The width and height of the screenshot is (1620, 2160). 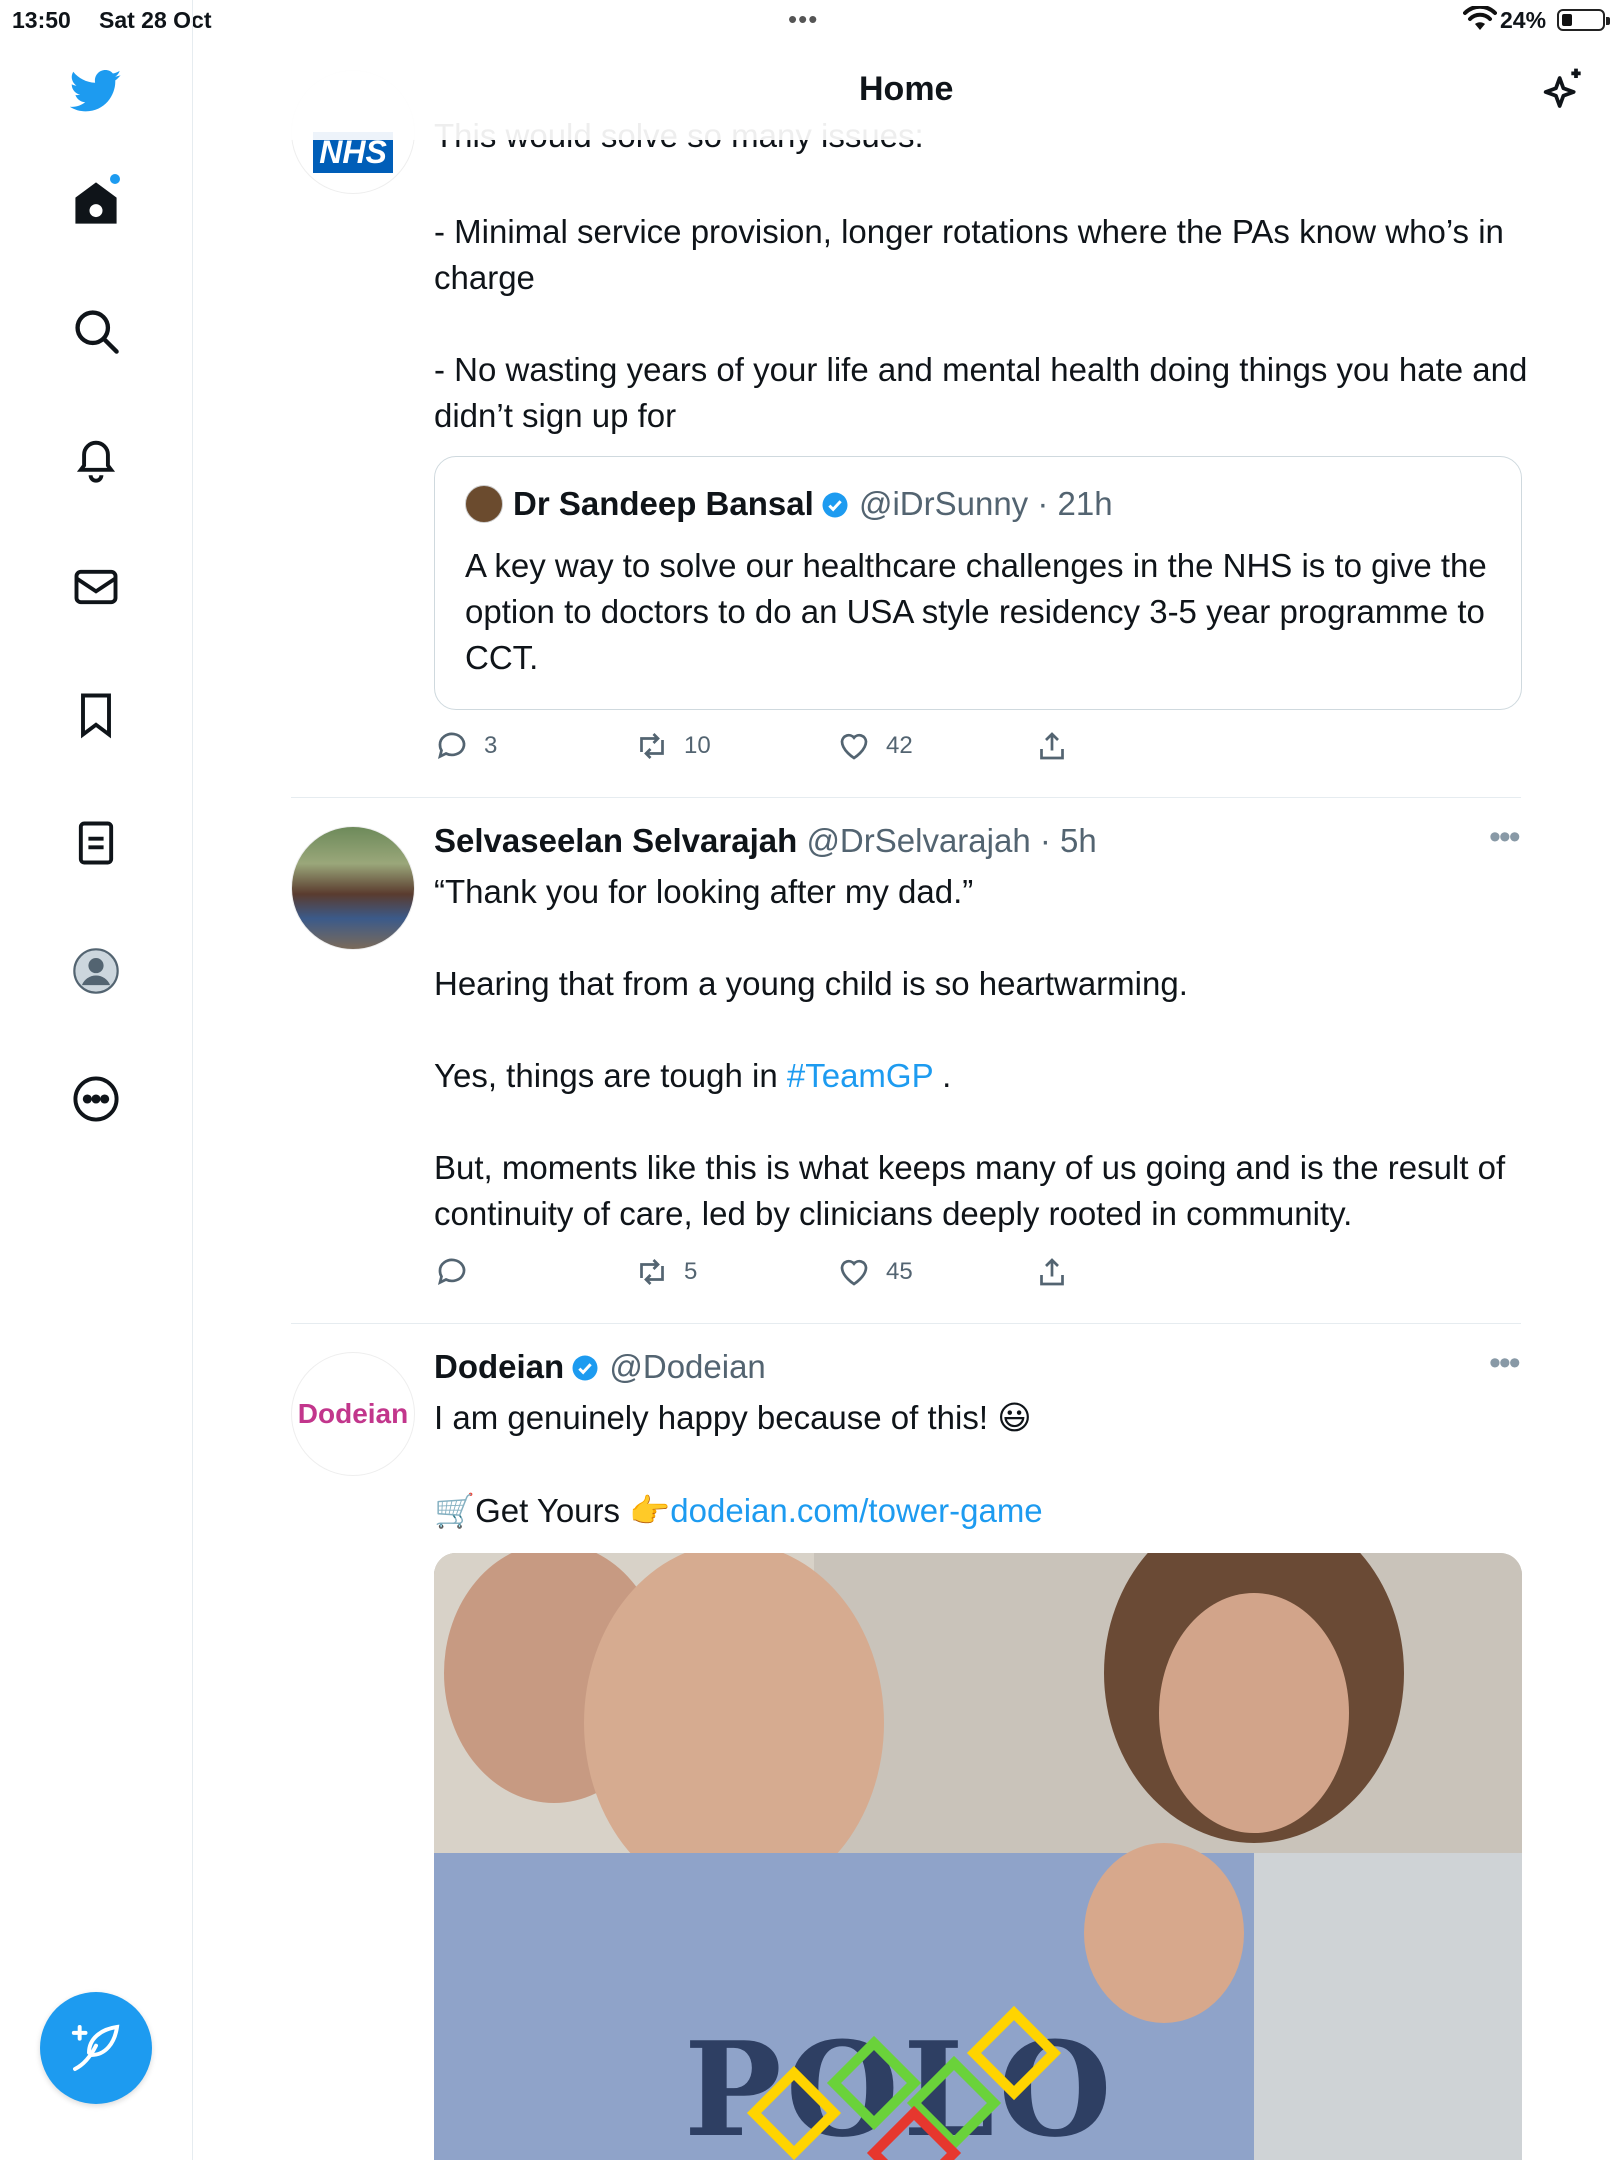 I want to click on search-icon, so click(x=96, y=331).